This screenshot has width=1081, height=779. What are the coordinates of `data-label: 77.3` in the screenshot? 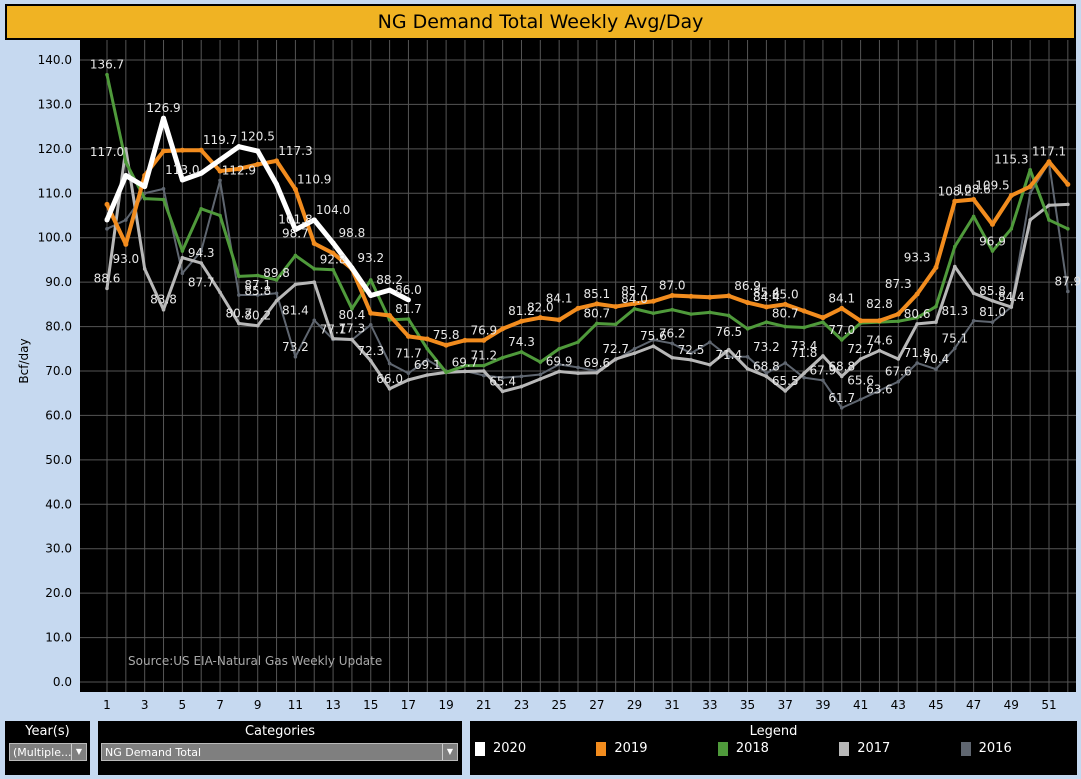 It's located at (352, 329).